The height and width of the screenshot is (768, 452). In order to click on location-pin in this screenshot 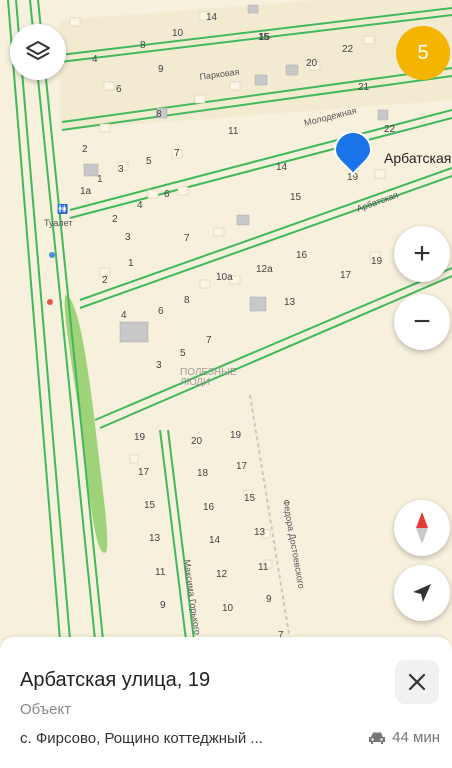, I will do `click(353, 153)`.